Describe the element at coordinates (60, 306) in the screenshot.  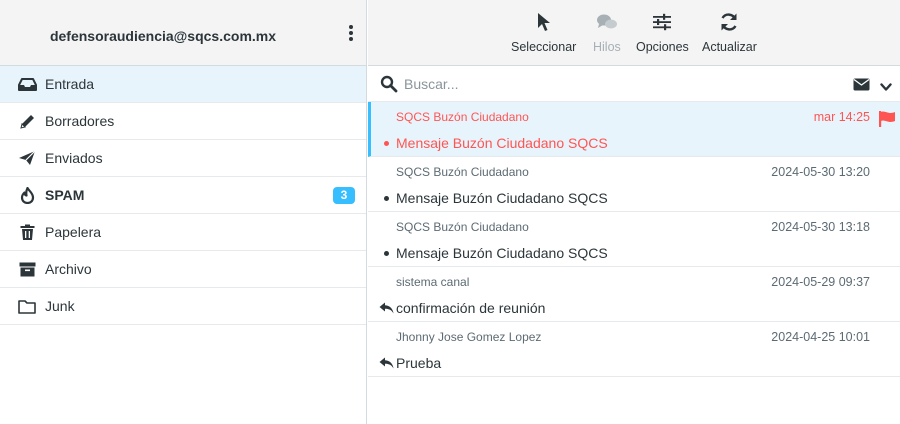
I see `folder-label: Junk` at that location.